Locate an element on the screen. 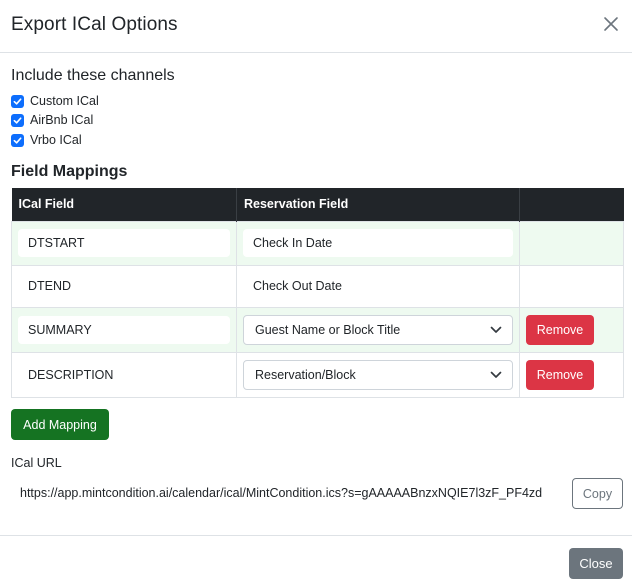 This screenshot has width=632, height=586. modal-header: Export ICal Options is located at coordinates (316, 26).